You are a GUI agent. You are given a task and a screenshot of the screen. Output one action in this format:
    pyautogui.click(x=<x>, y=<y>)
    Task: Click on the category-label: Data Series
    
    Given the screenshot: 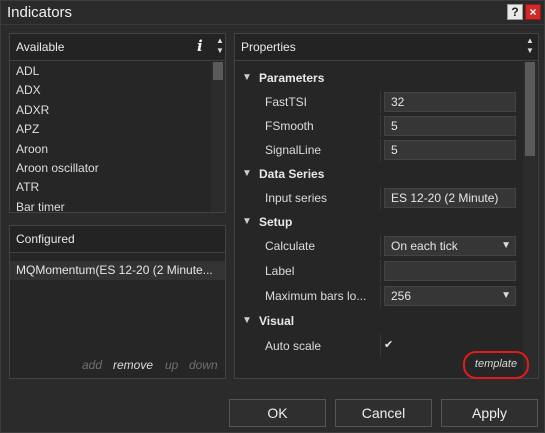 What is the action you would take?
    pyautogui.click(x=292, y=174)
    